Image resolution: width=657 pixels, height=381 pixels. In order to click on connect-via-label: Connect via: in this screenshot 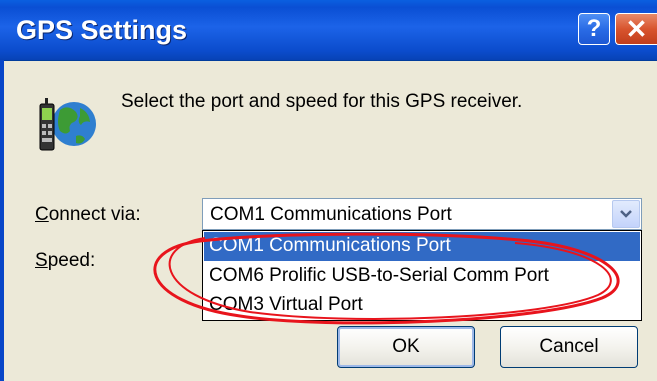, I will do `click(88, 214)`.